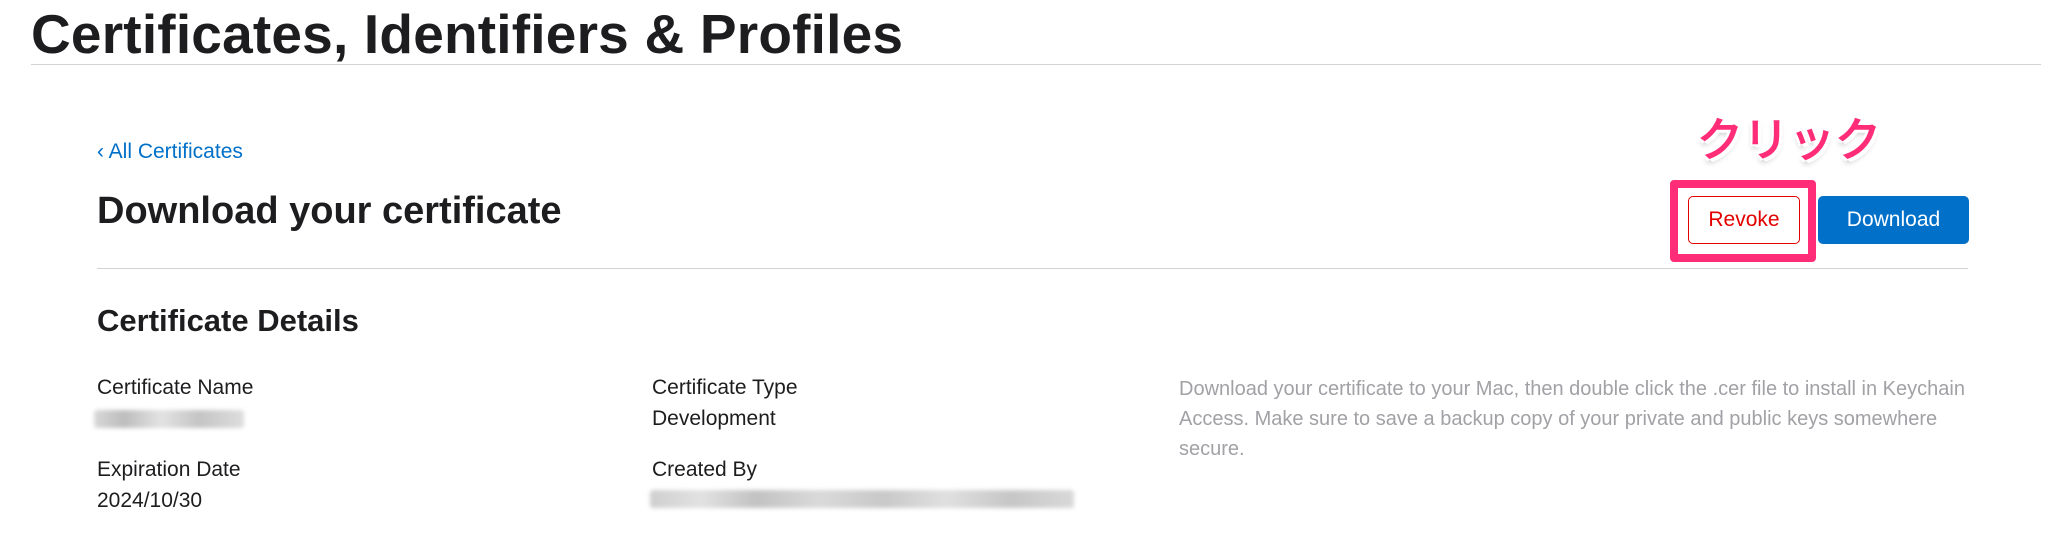 This screenshot has width=2048, height=540. I want to click on certificate-name-label: Certificate Name, so click(175, 387).